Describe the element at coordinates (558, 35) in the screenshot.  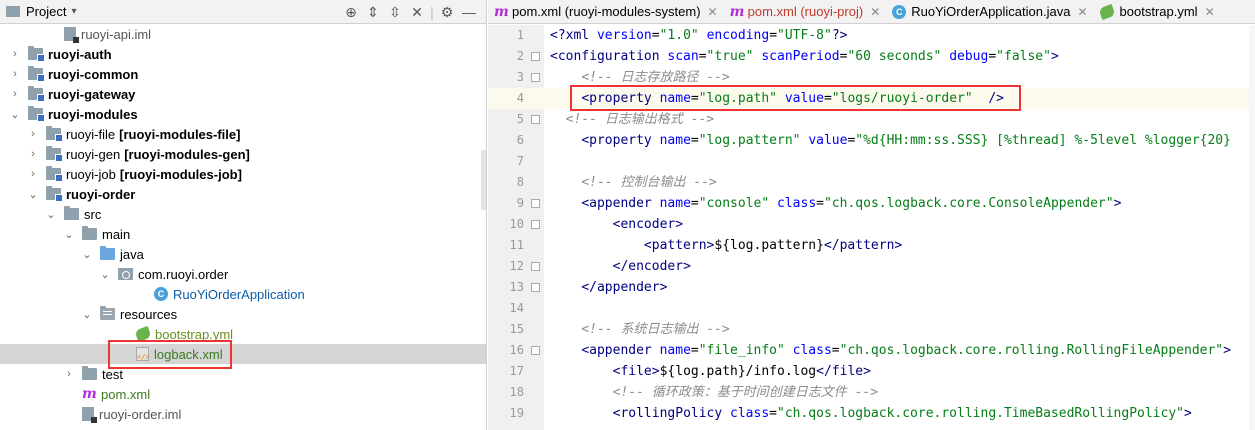
I see `code-token: <?` at that location.